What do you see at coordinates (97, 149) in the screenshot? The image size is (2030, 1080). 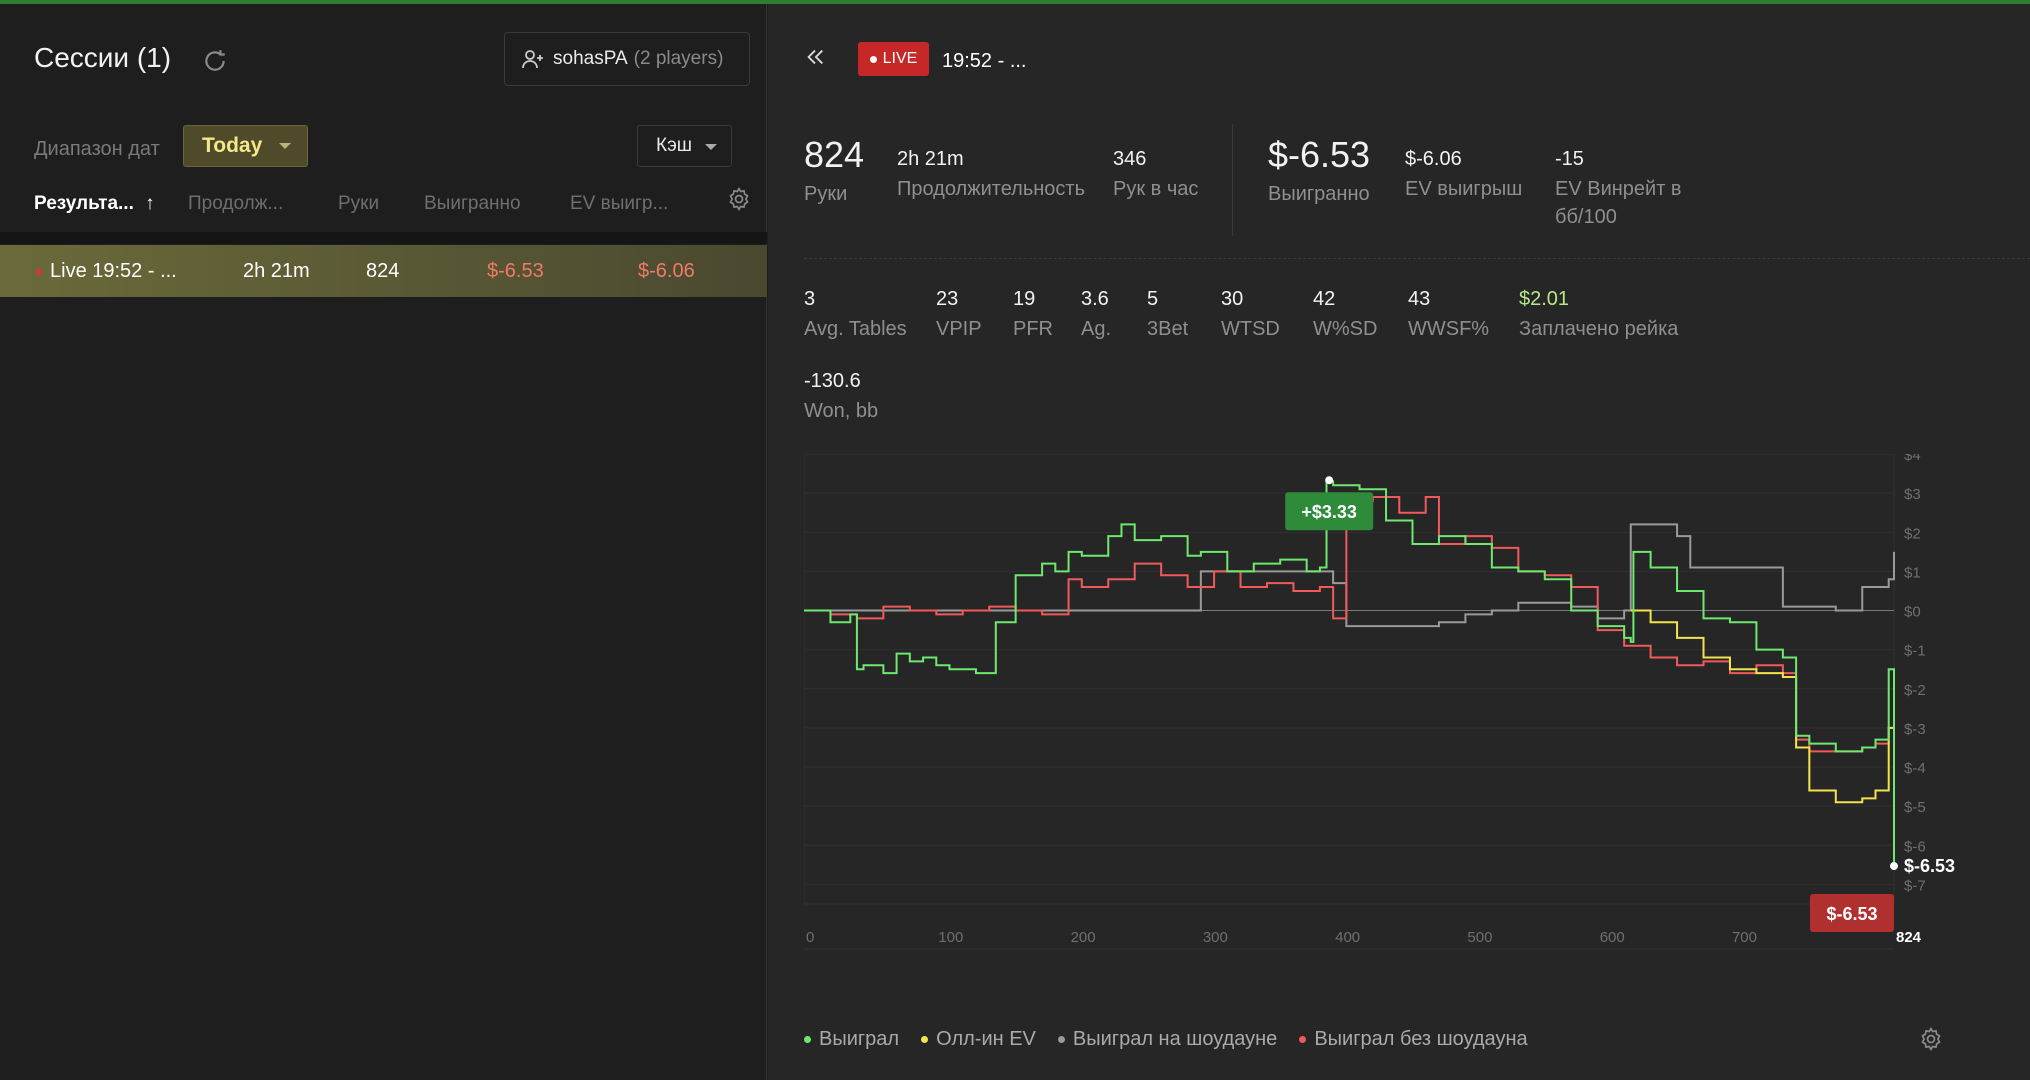 I see `date-range-label: Диапазон дат` at bounding box center [97, 149].